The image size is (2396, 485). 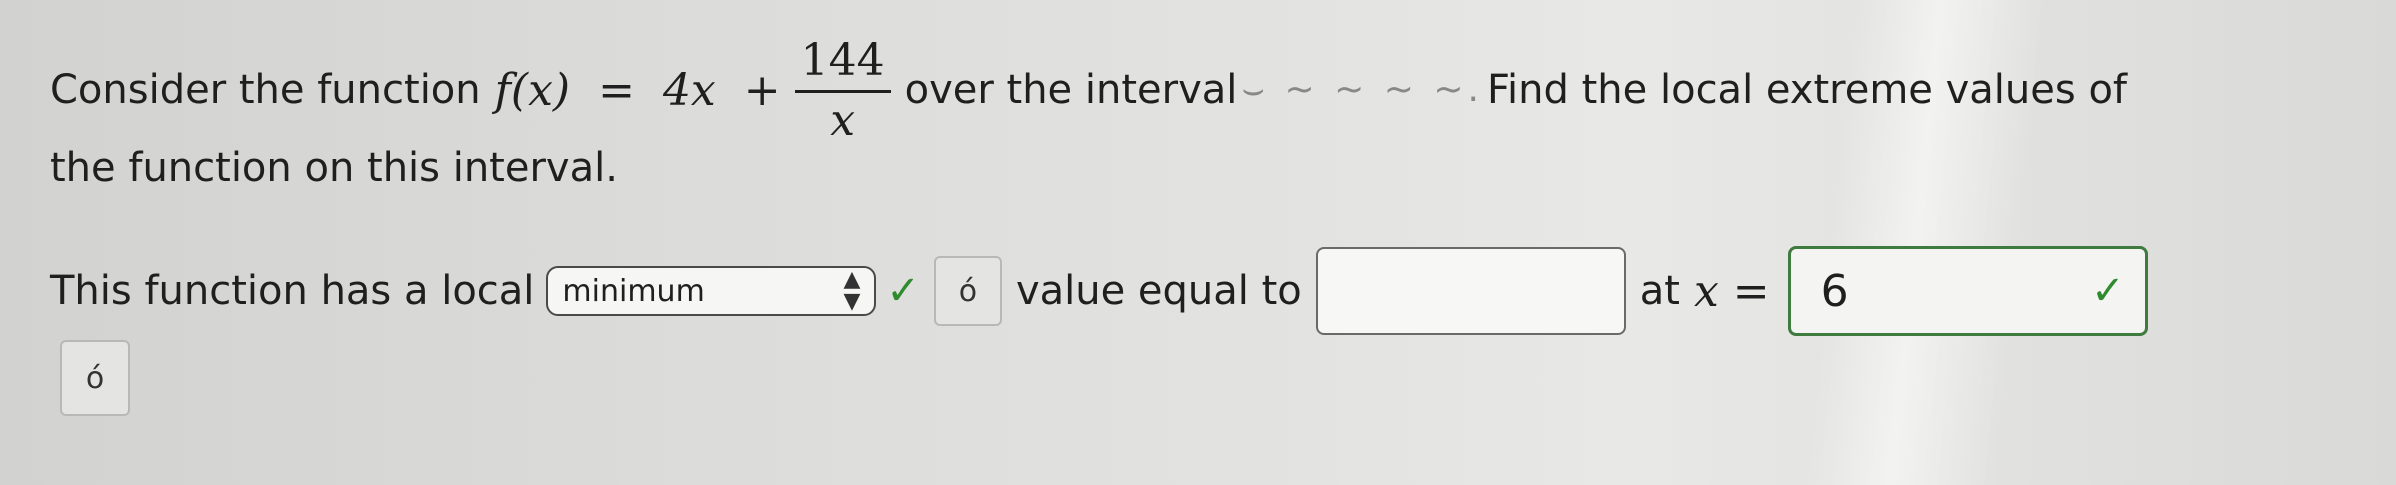 I want to click on fraction-denominator: x, so click(x=843, y=120).